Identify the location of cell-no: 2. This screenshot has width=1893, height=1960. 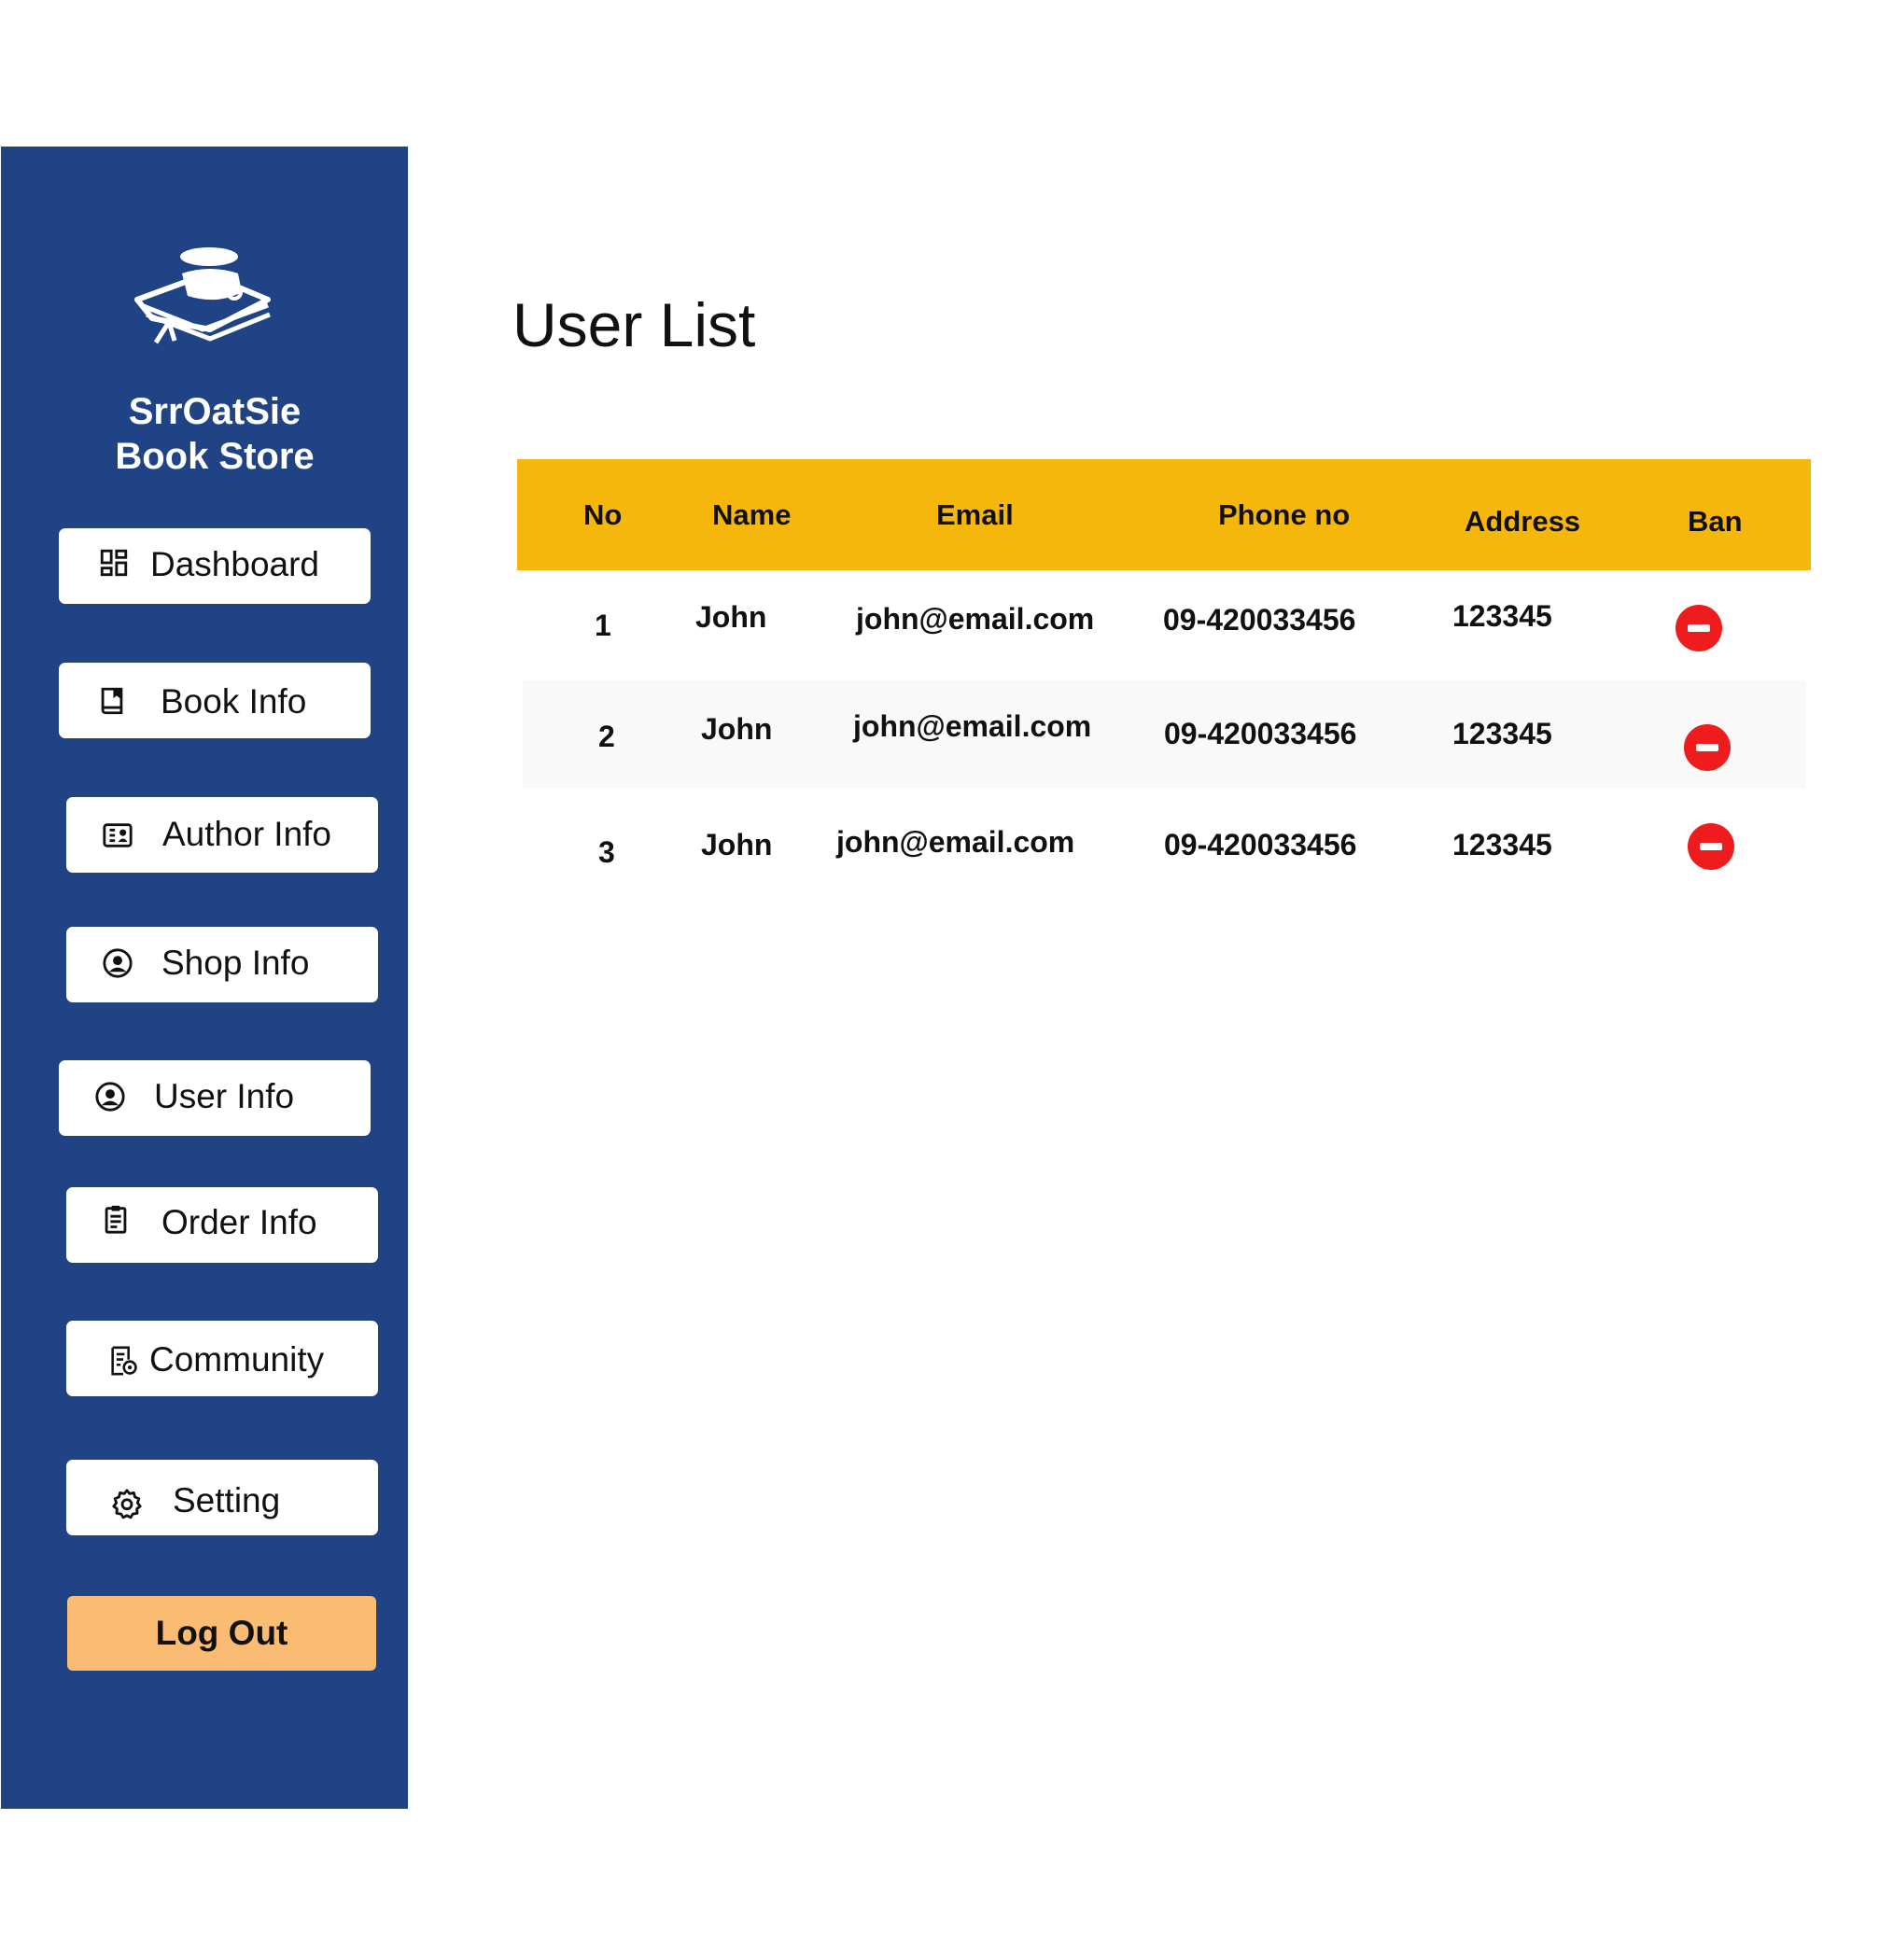
(606, 736).